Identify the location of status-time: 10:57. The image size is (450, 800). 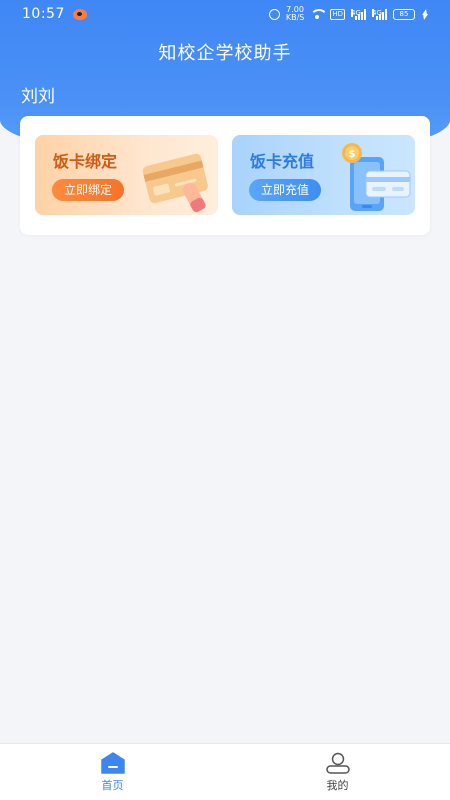
(43, 14).